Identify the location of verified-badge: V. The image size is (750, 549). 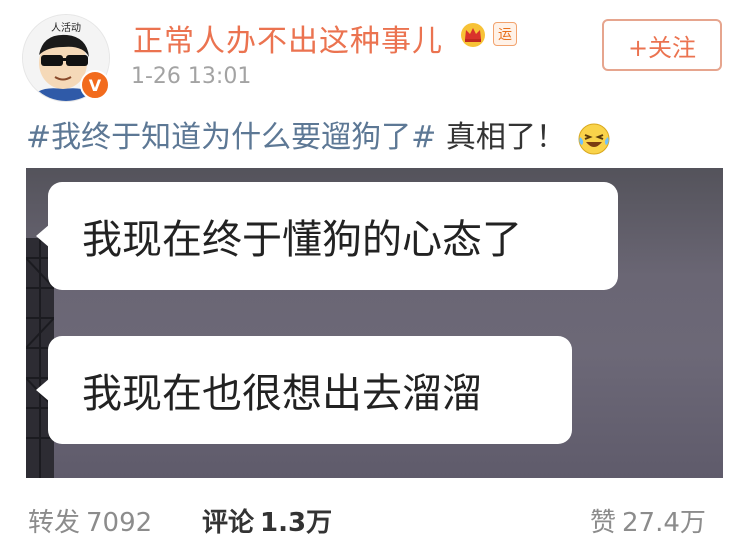
(95, 85).